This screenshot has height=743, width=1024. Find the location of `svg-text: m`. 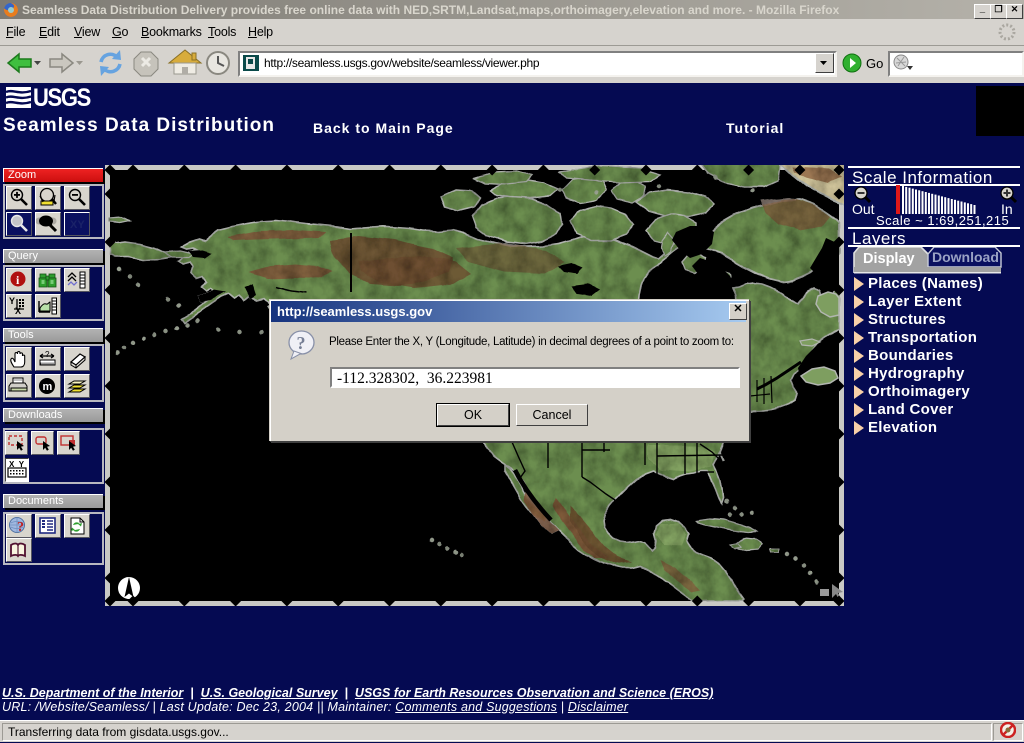

svg-text: m is located at coordinates (48, 387).